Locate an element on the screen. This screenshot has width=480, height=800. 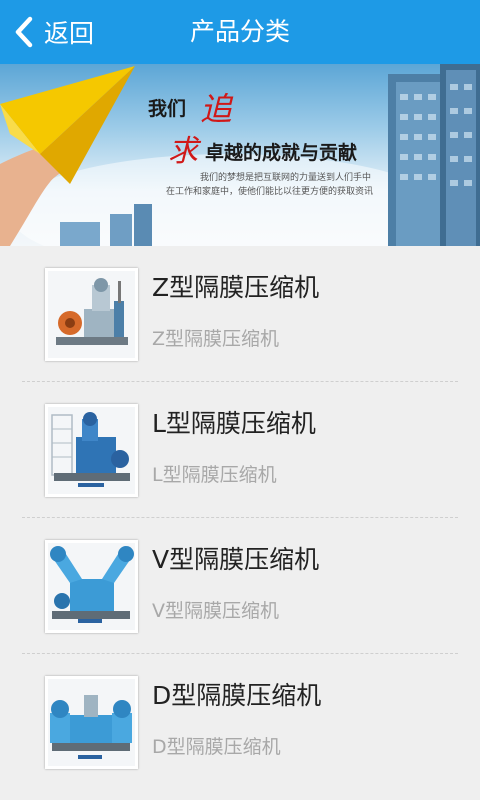
compressor-l-image is located at coordinates (91, 450).